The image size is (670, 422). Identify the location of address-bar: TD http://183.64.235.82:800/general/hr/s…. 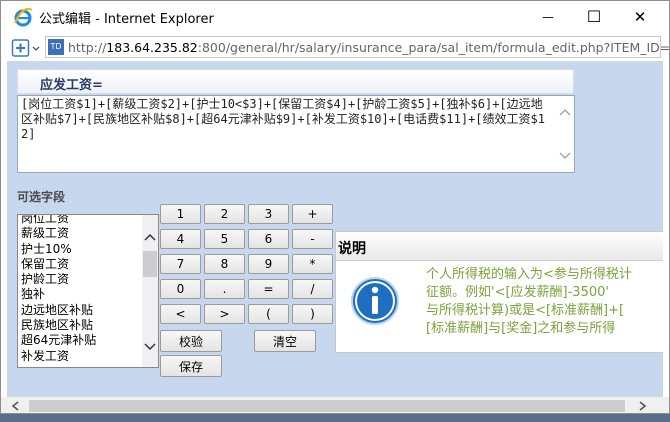
(335, 47).